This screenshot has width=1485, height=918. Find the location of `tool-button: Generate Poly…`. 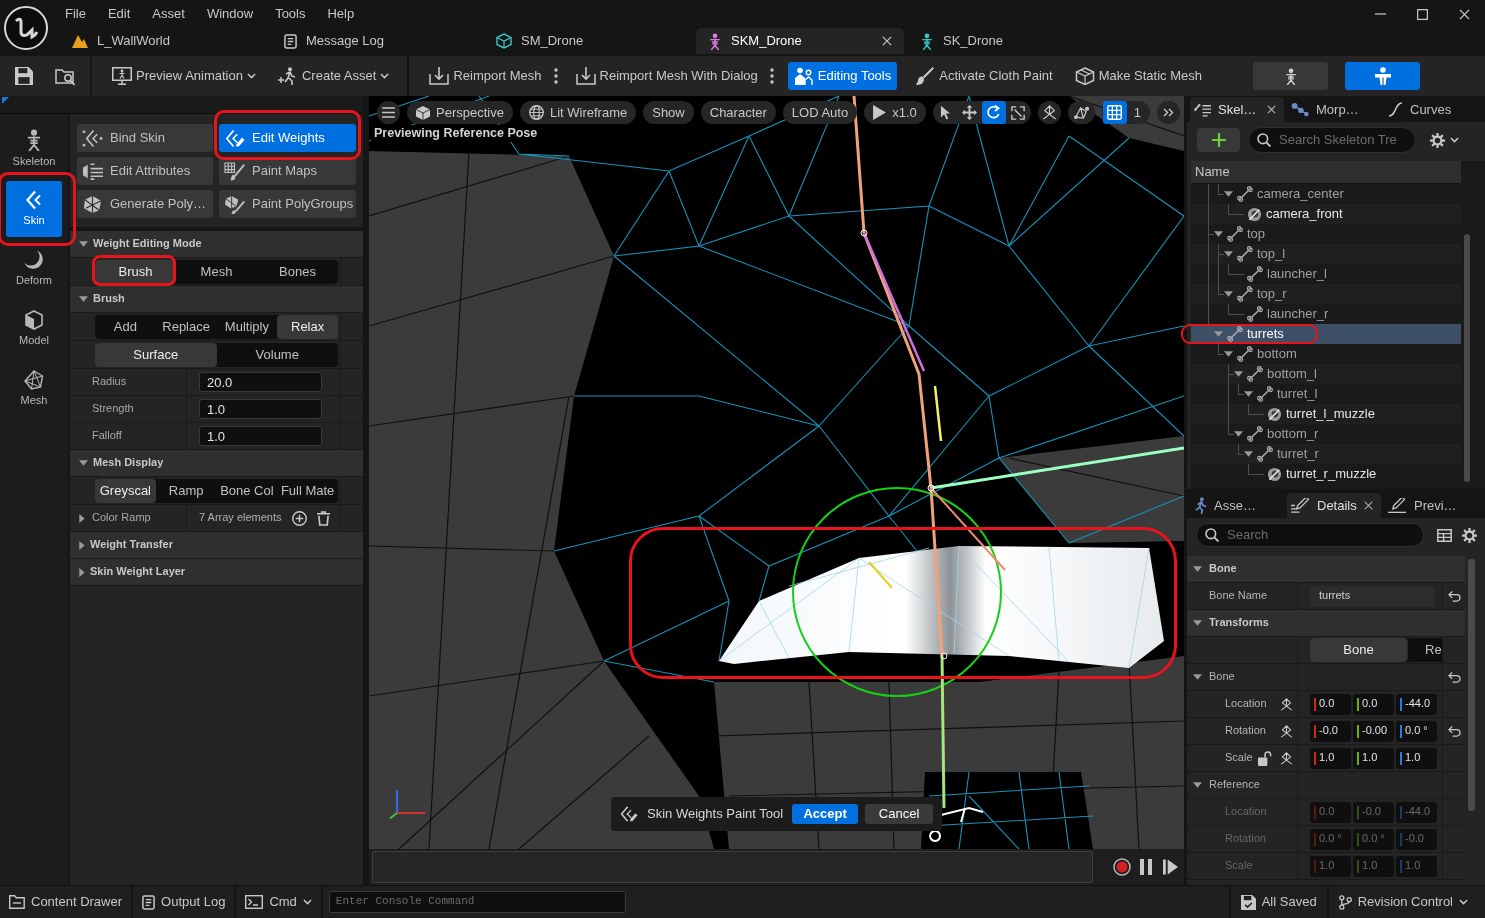

tool-button: Generate Poly… is located at coordinates (145, 204).